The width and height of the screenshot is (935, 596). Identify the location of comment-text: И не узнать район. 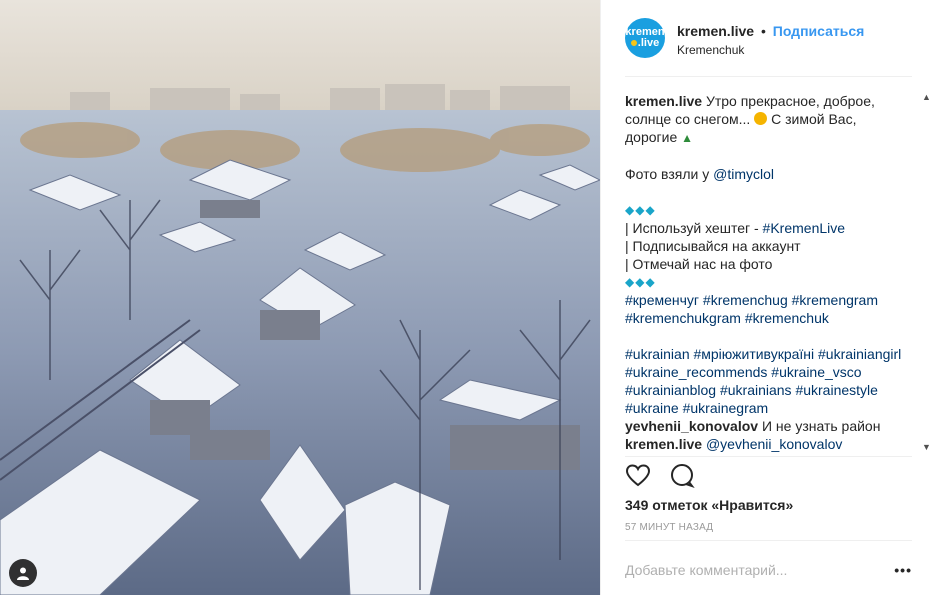
(821, 426).